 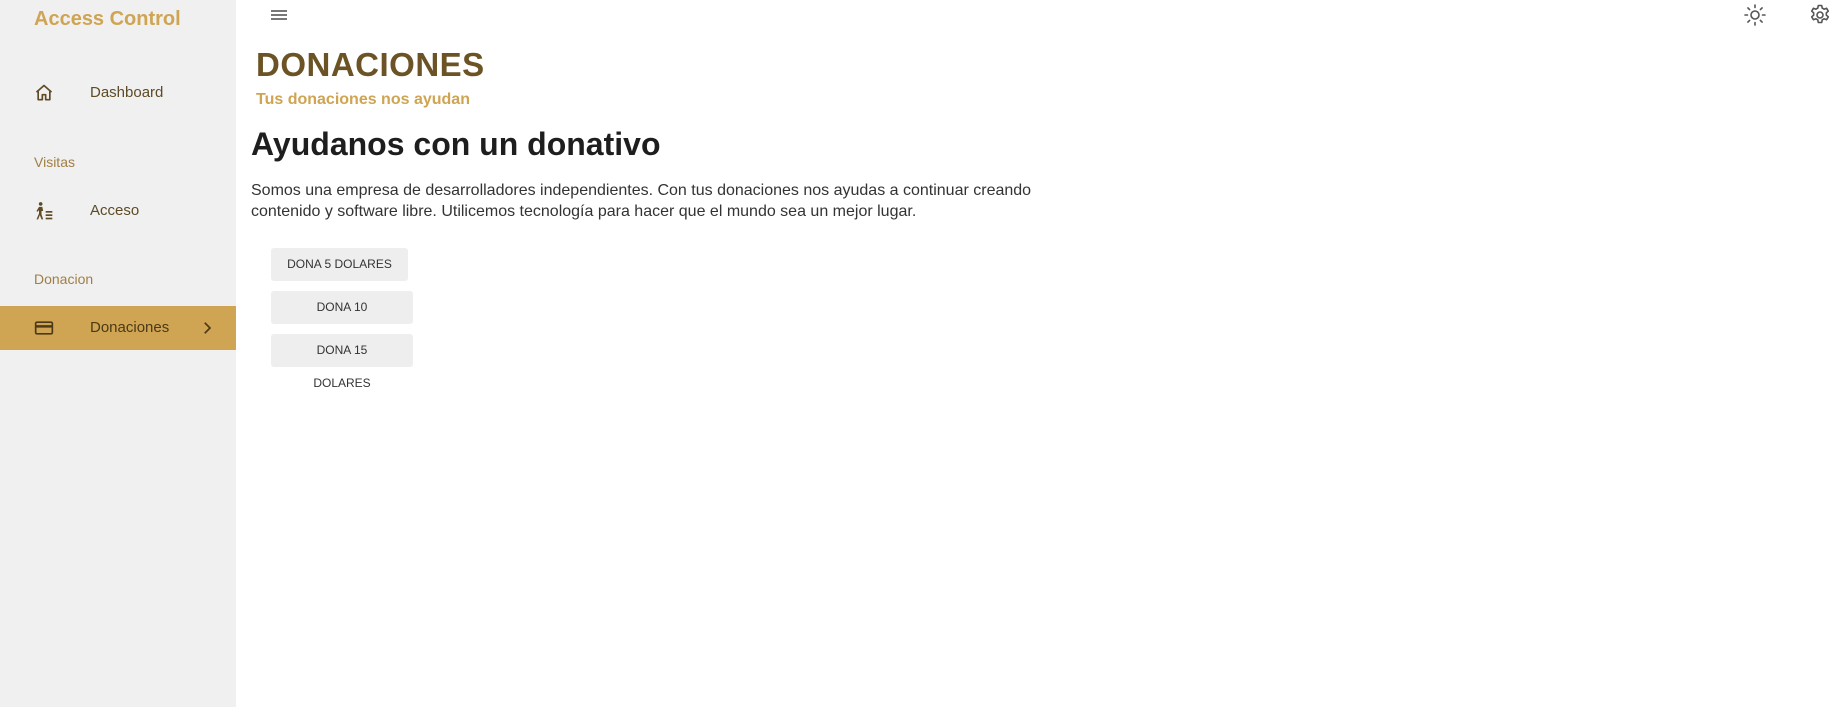 What do you see at coordinates (64, 279) in the screenshot?
I see `section-title-donacion: Donacion` at bounding box center [64, 279].